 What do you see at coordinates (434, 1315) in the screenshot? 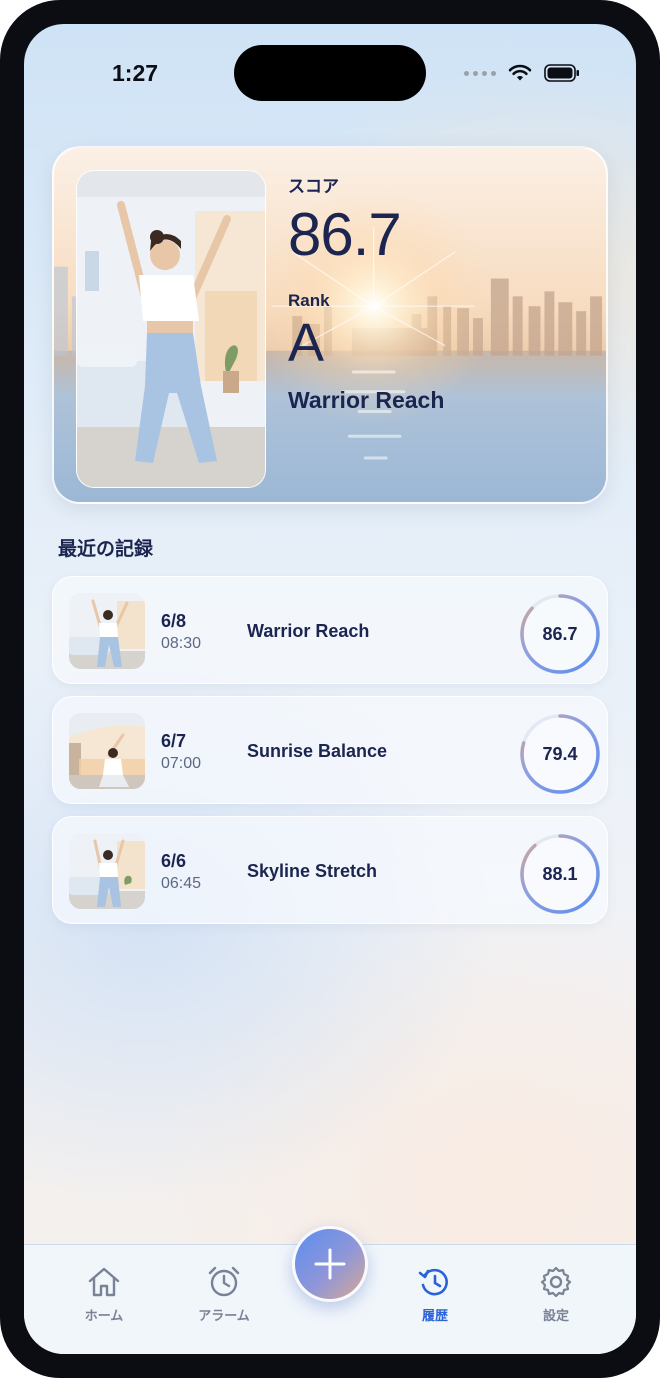
I see `tab-history-label: 履歴` at bounding box center [434, 1315].